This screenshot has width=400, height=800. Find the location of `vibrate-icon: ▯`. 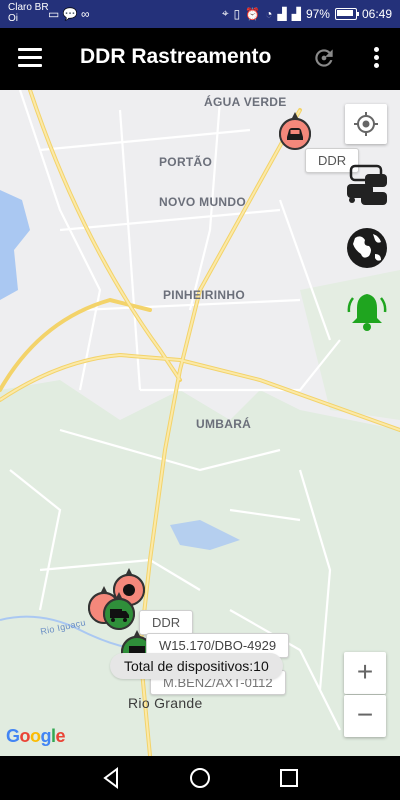

vibrate-icon: ▯ is located at coordinates (237, 13).